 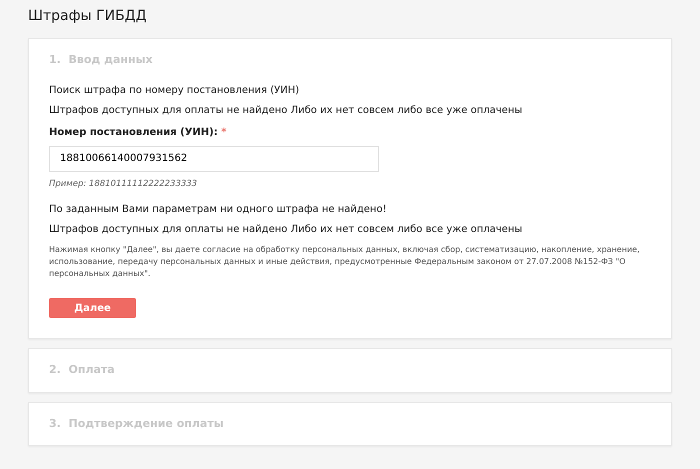 I want to click on required-mark: *, so click(x=223, y=132).